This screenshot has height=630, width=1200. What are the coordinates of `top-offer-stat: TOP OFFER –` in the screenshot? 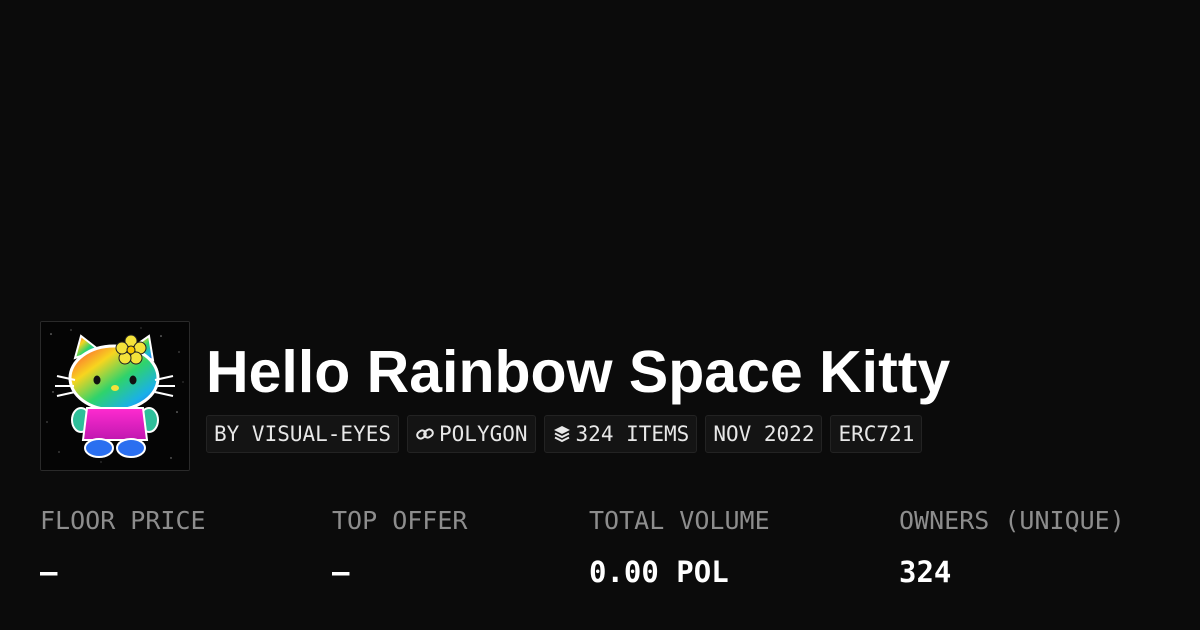 It's located at (399, 547).